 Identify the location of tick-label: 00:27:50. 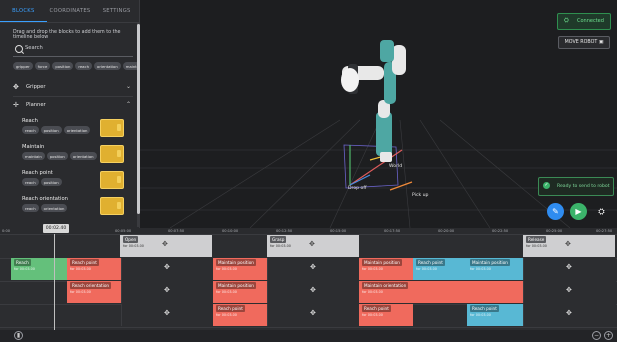
(604, 231).